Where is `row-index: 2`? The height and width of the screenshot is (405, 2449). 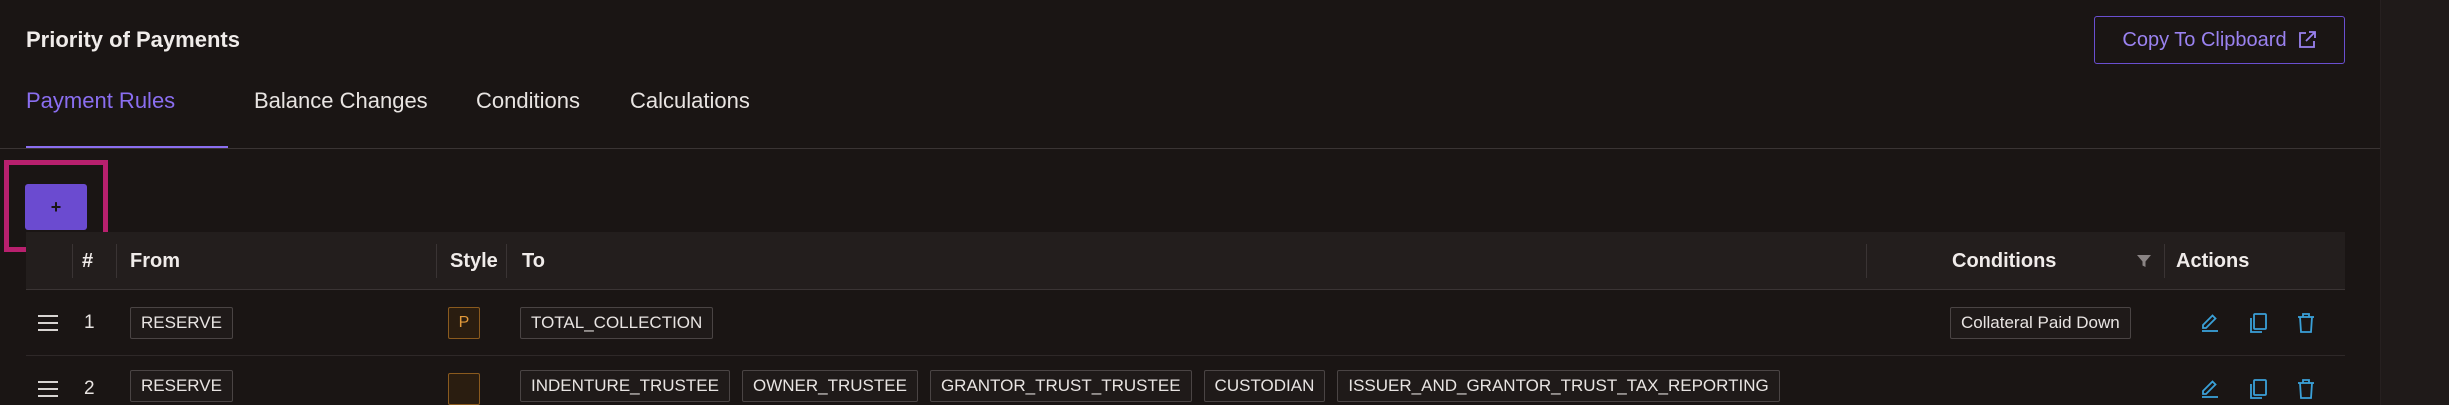 row-index: 2 is located at coordinates (89, 388).